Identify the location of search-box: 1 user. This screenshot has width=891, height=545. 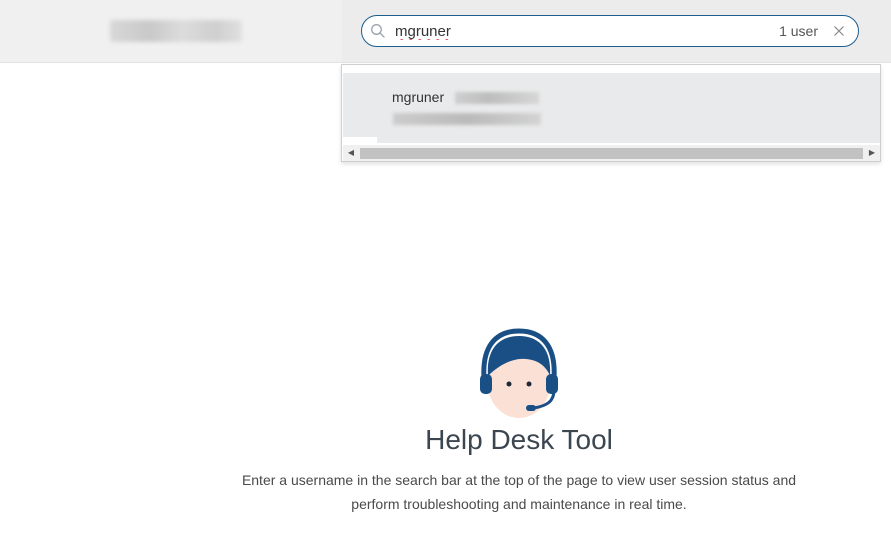
(610, 31).